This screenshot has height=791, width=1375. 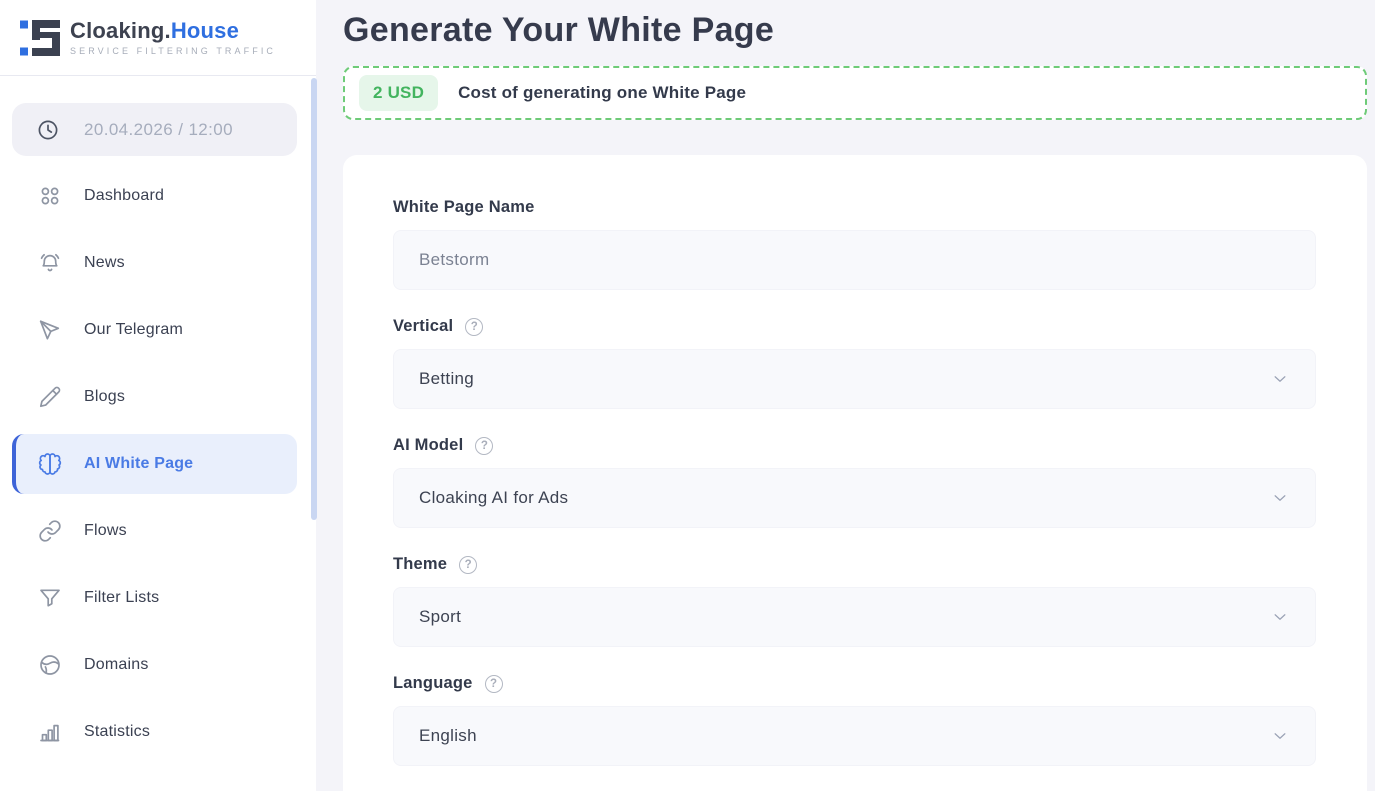 What do you see at coordinates (50, 732) in the screenshot?
I see `bar-chart-icon` at bounding box center [50, 732].